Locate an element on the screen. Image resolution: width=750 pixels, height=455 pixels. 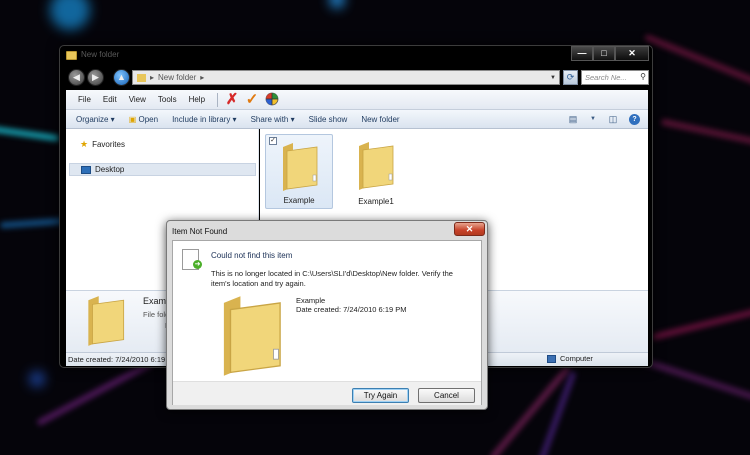
up-icon: ▲ is located at coordinates (121, 77).